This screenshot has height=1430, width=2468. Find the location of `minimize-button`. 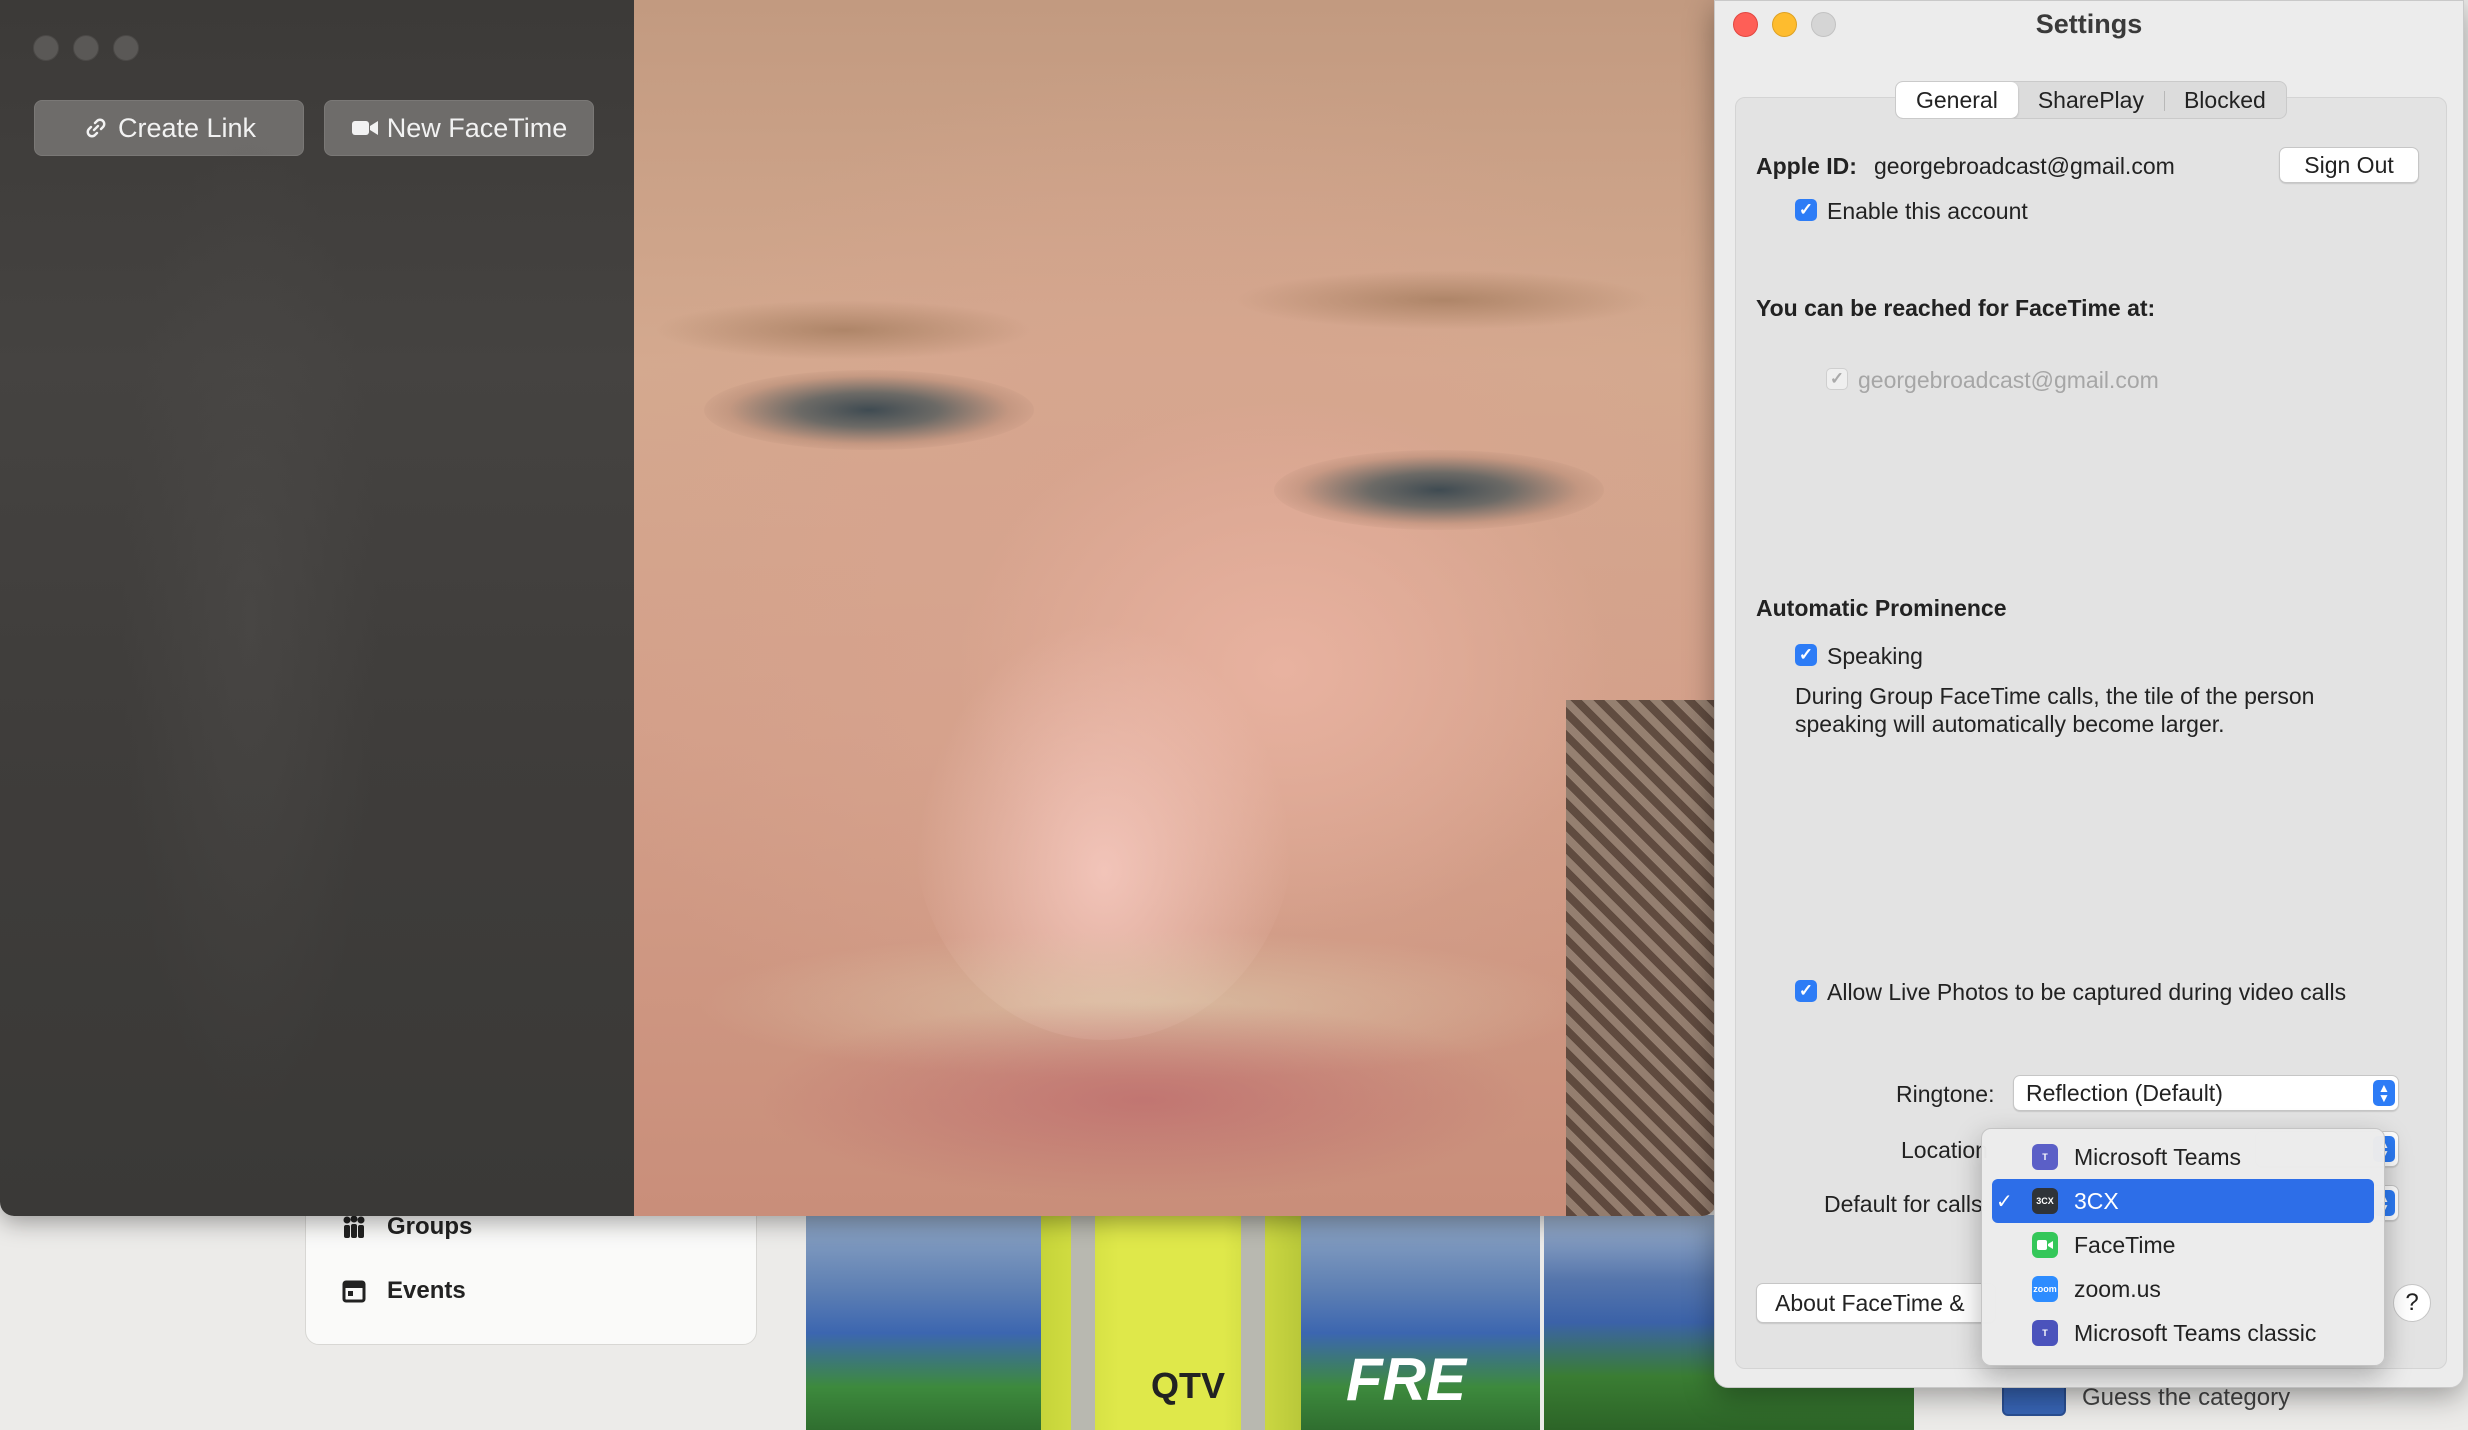

minimize-button is located at coordinates (86, 48).